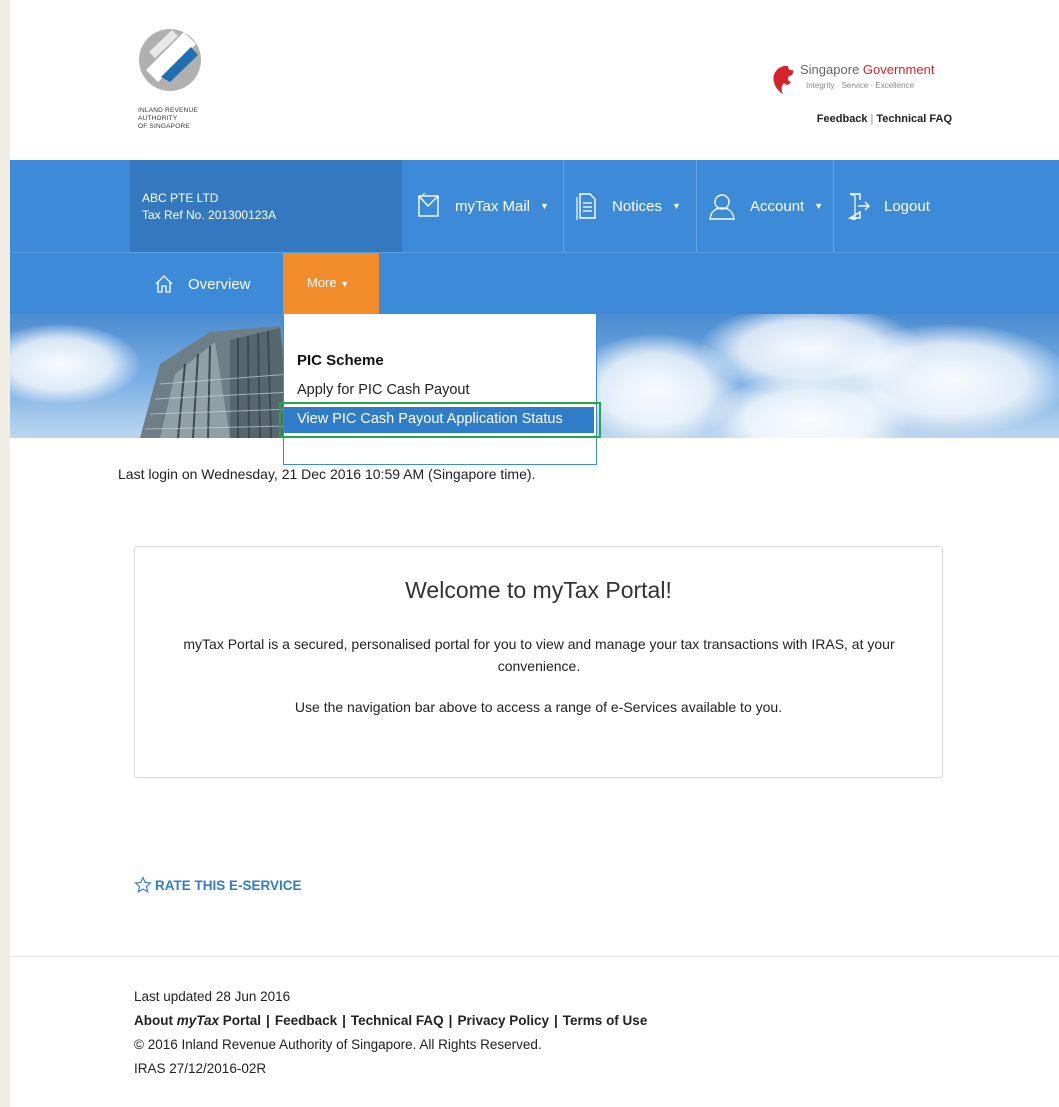 The width and height of the screenshot is (1059, 1107). I want to click on nav-logout: Logout, so click(889, 206).